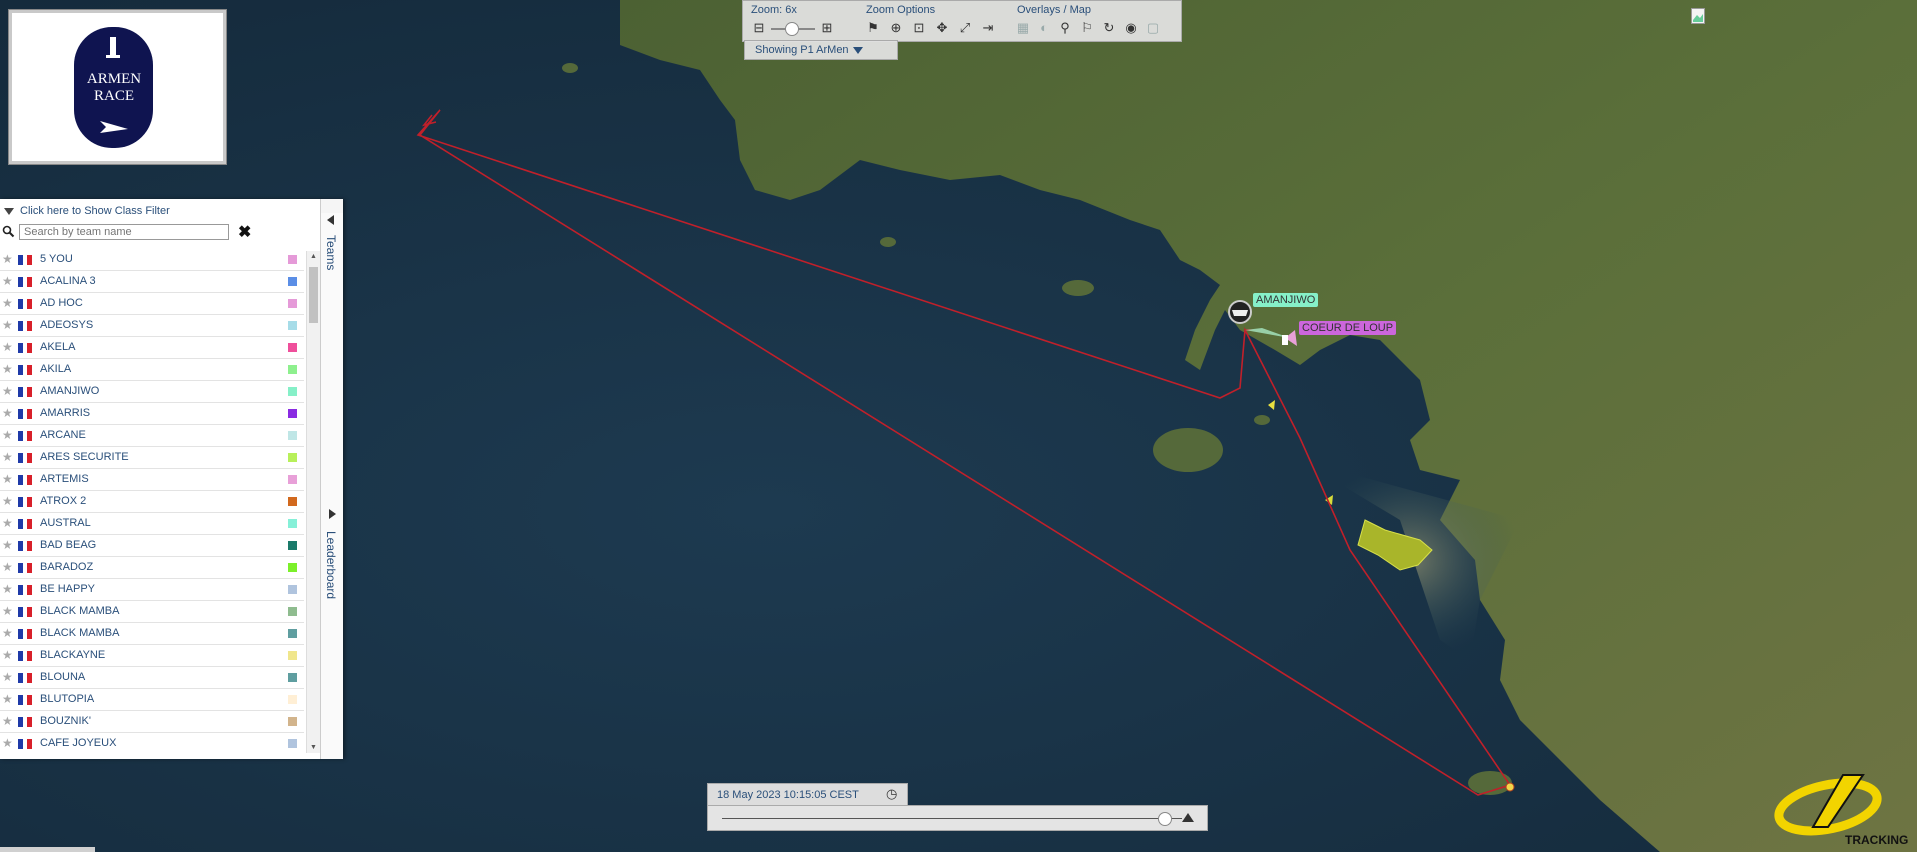 The height and width of the screenshot is (852, 1917). I want to click on team-row: ★ 5 YOU, so click(152, 260).